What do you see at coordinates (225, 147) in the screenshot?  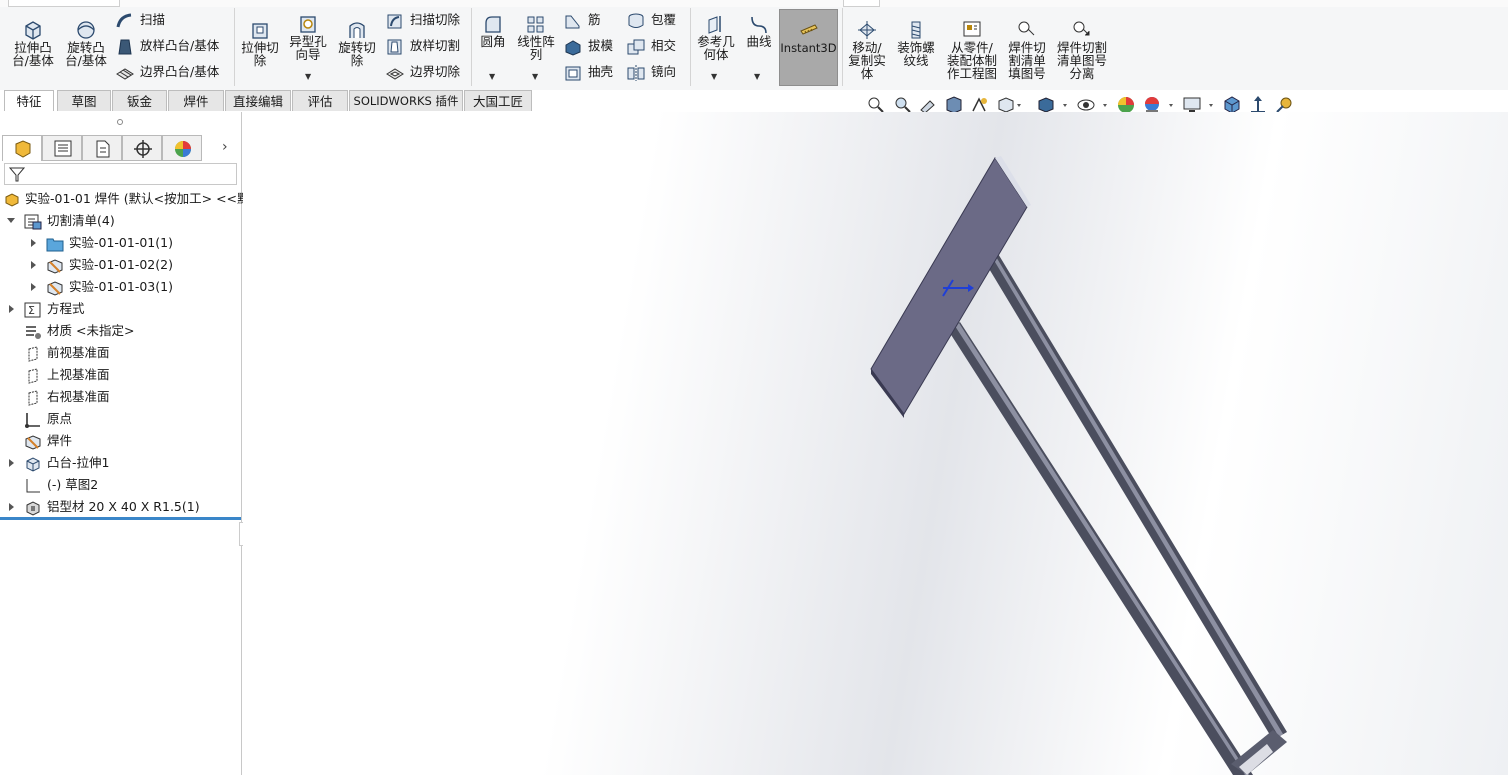 I see `chevron-right-icon: ›` at bounding box center [225, 147].